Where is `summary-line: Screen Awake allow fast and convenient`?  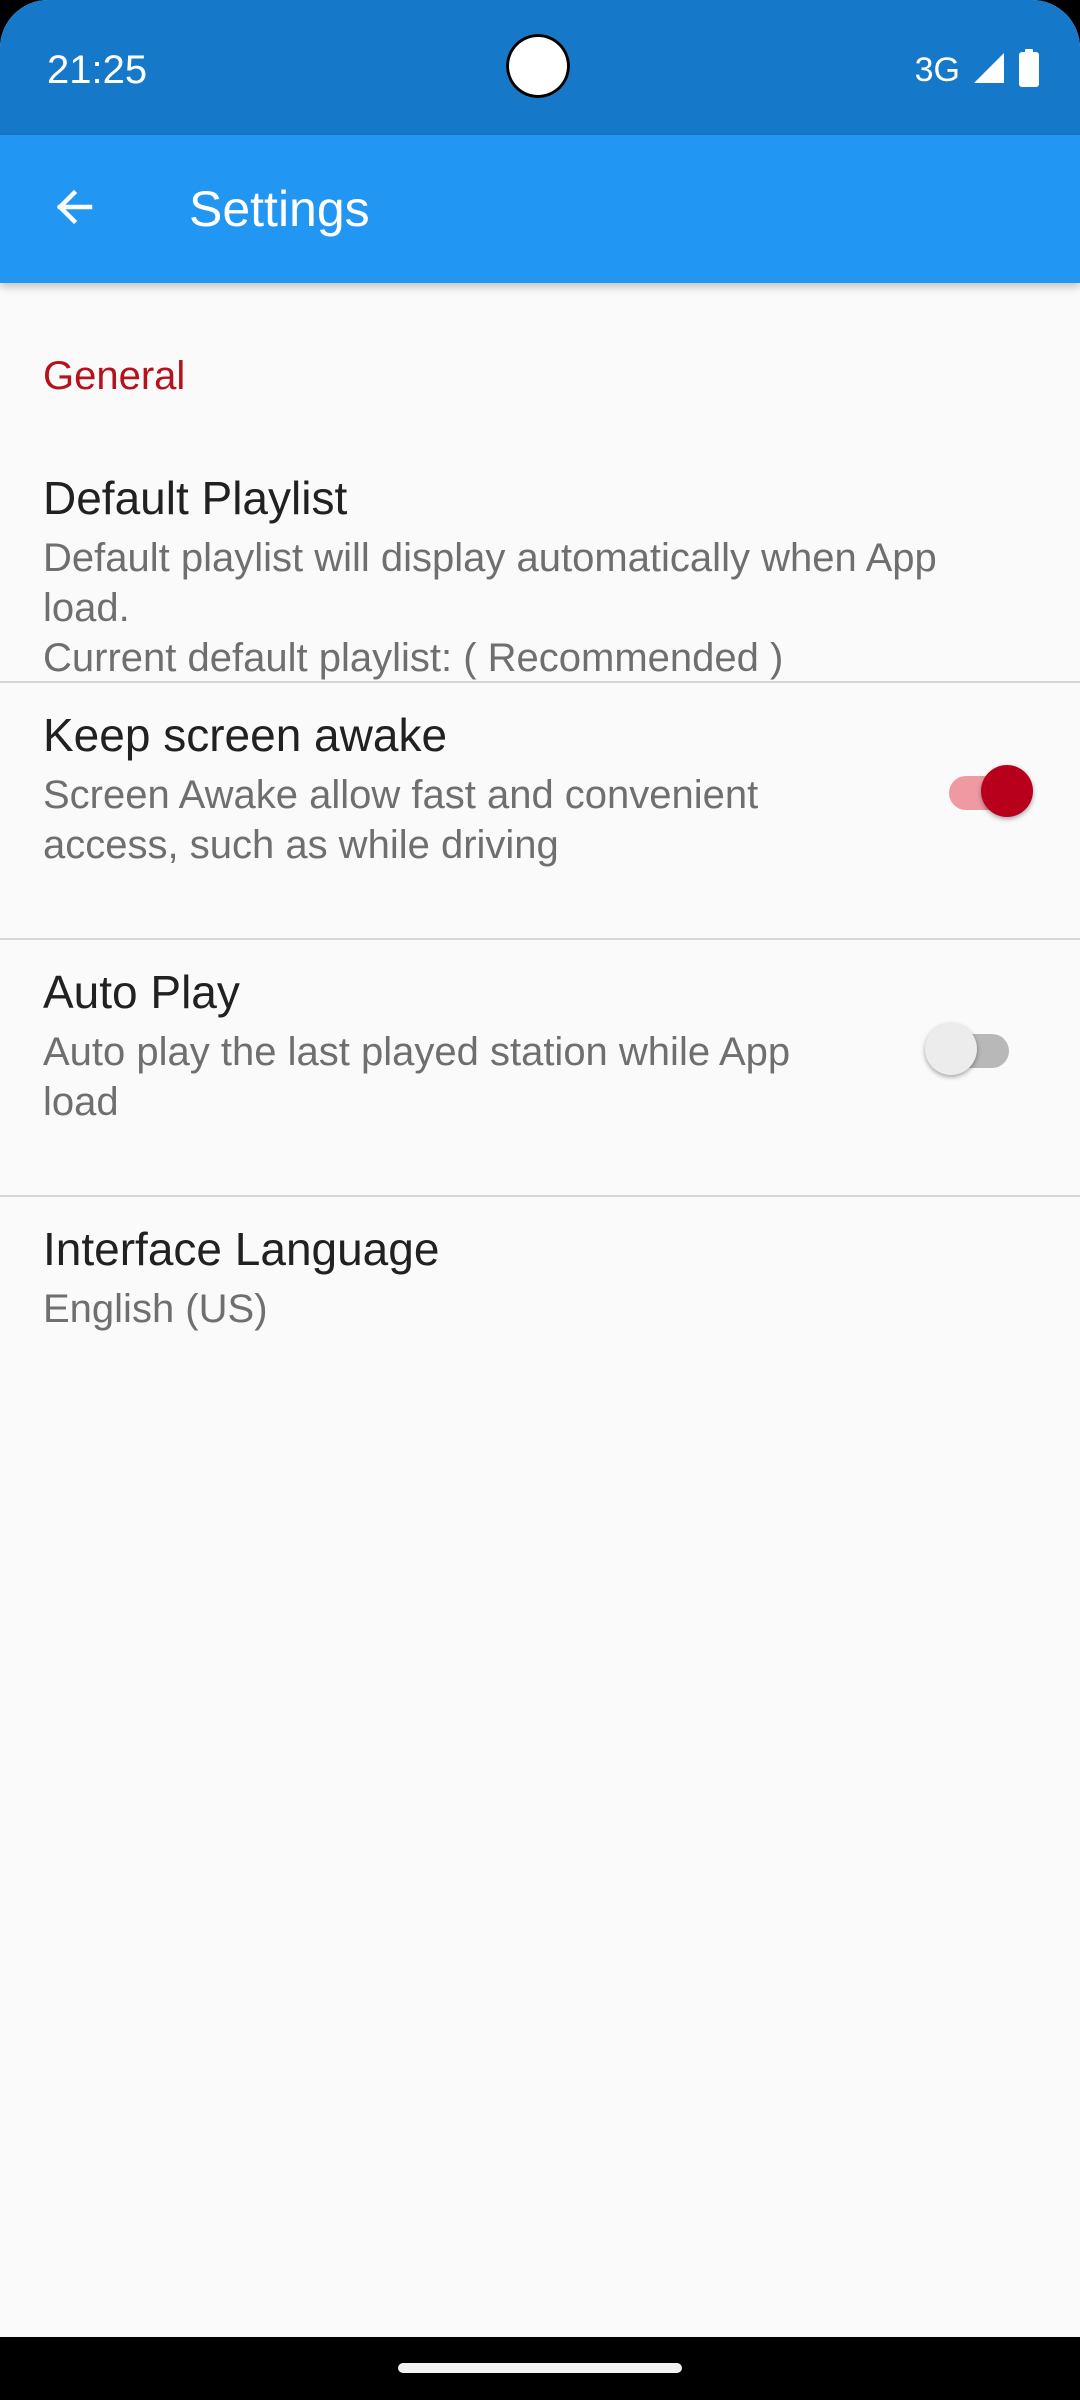
summary-line: Screen Awake allow fast and convenient is located at coordinates (401, 795).